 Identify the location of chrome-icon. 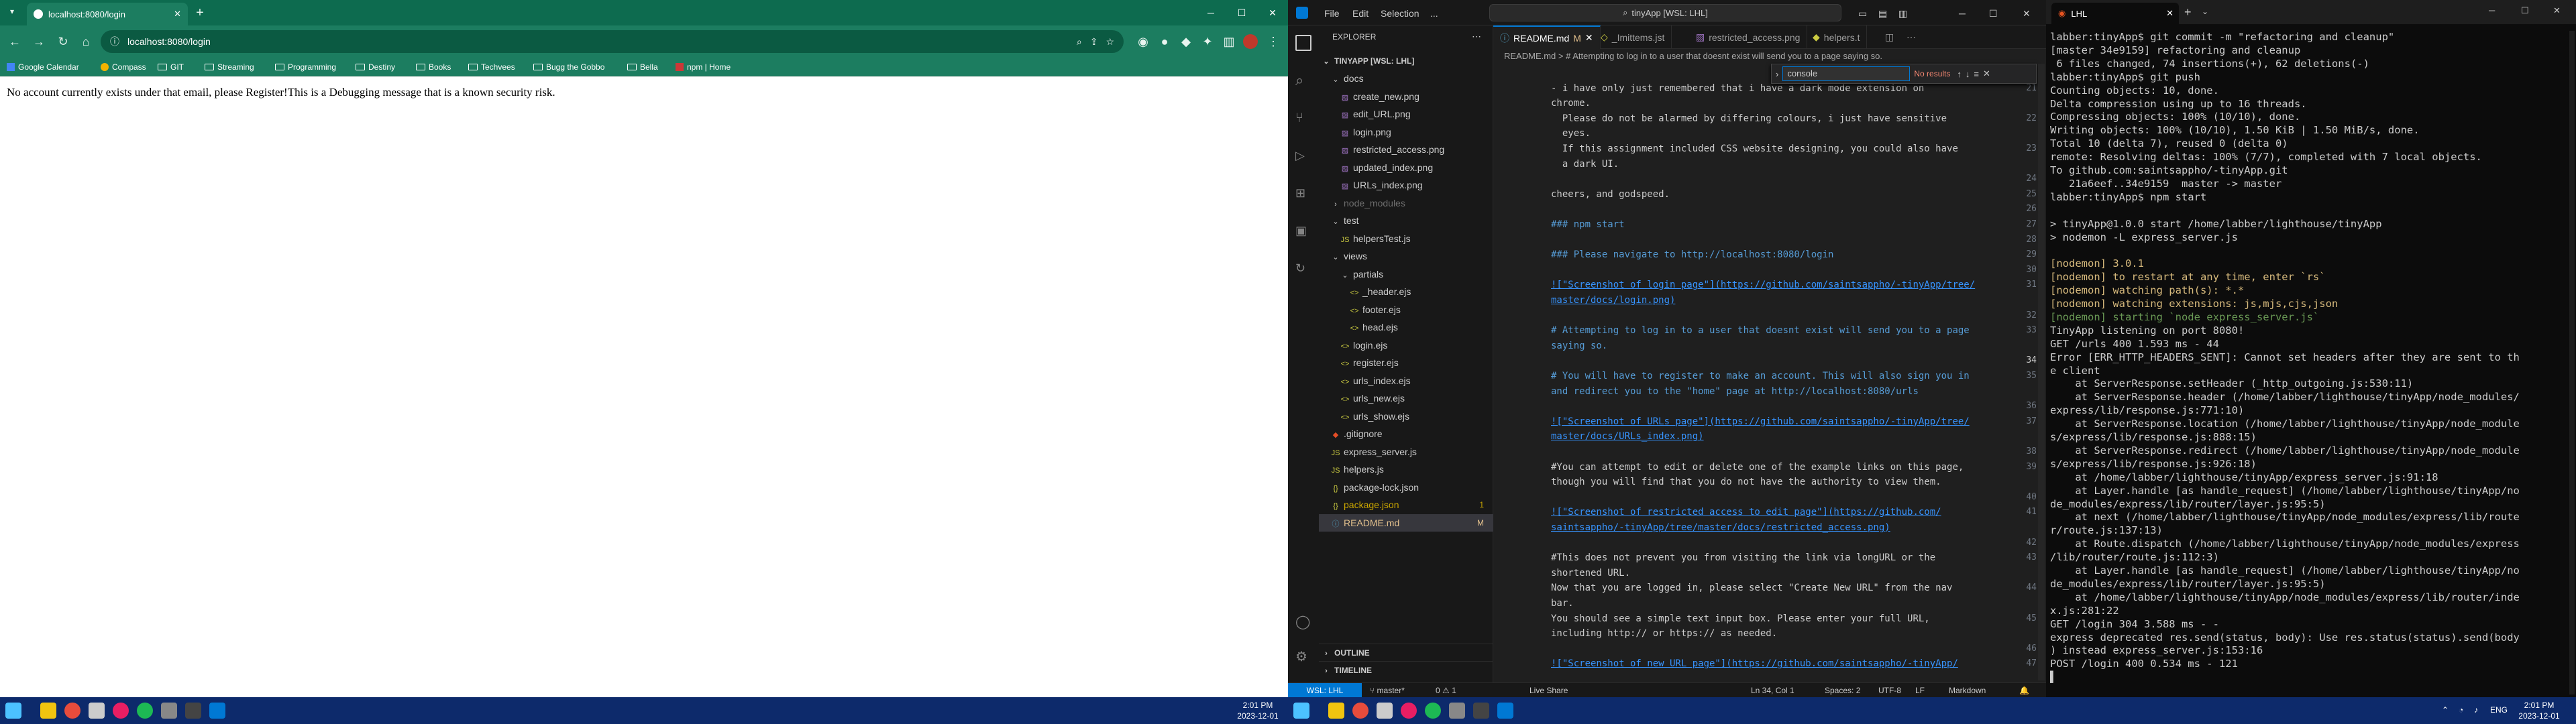
(1360, 711).